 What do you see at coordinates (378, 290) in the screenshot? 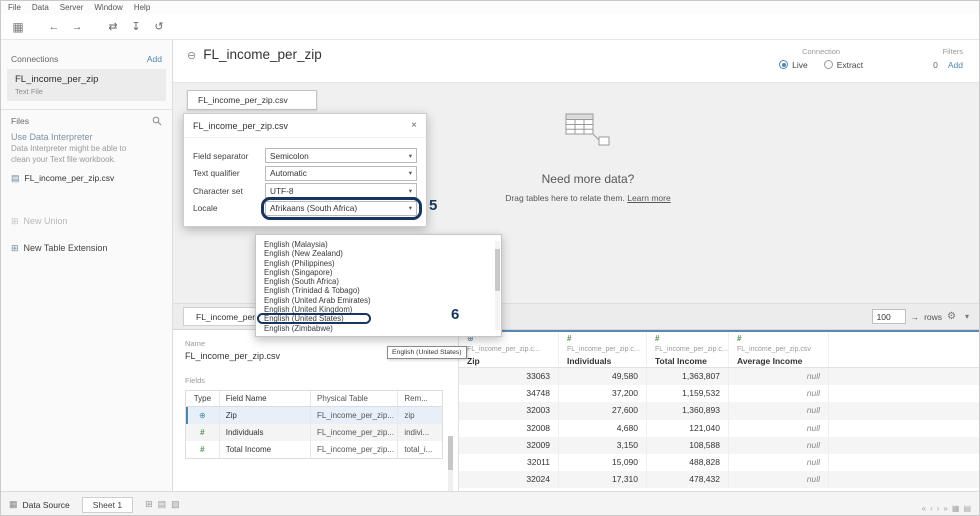
I see `locale-option-english-trinidad-tobago: English (Trinidad & Tobago)` at bounding box center [378, 290].